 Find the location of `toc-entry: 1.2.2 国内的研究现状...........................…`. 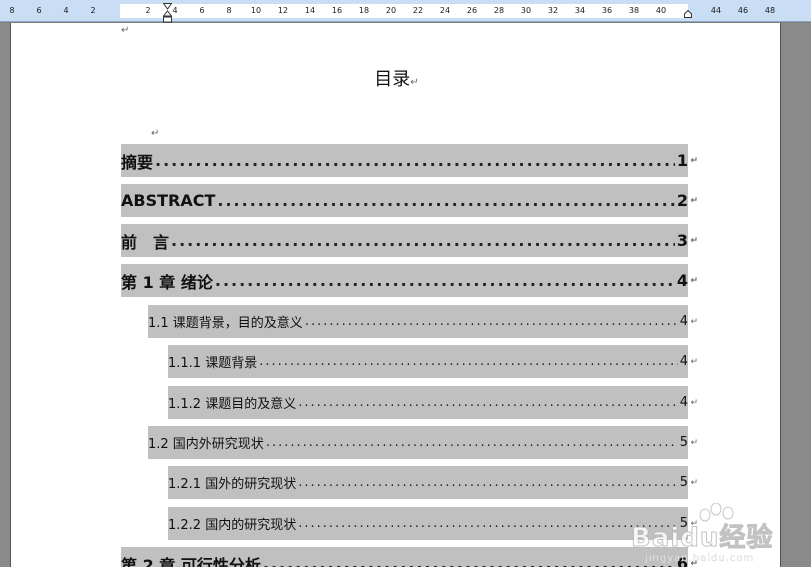

toc-entry: 1.2.2 国内的研究现状...........................… is located at coordinates (433, 523).